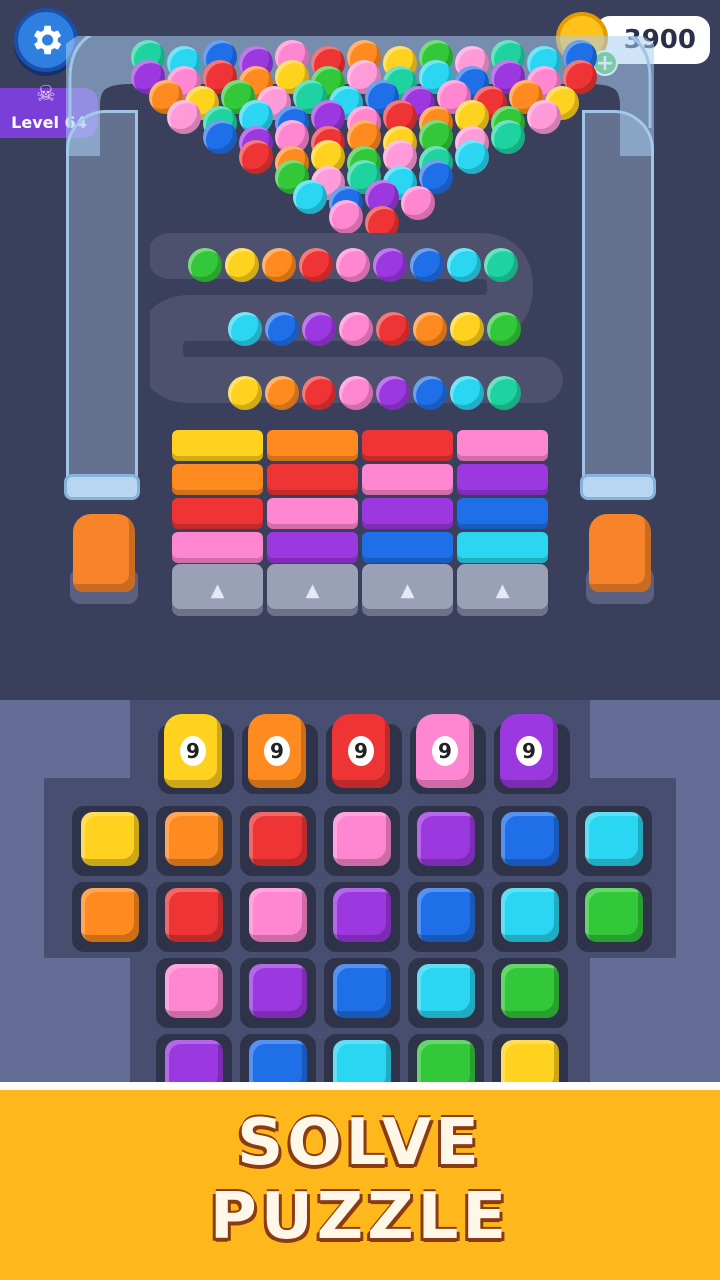 The height and width of the screenshot is (1280, 720). What do you see at coordinates (360, 1217) in the screenshot?
I see `banner-line-2: PUZZLE` at bounding box center [360, 1217].